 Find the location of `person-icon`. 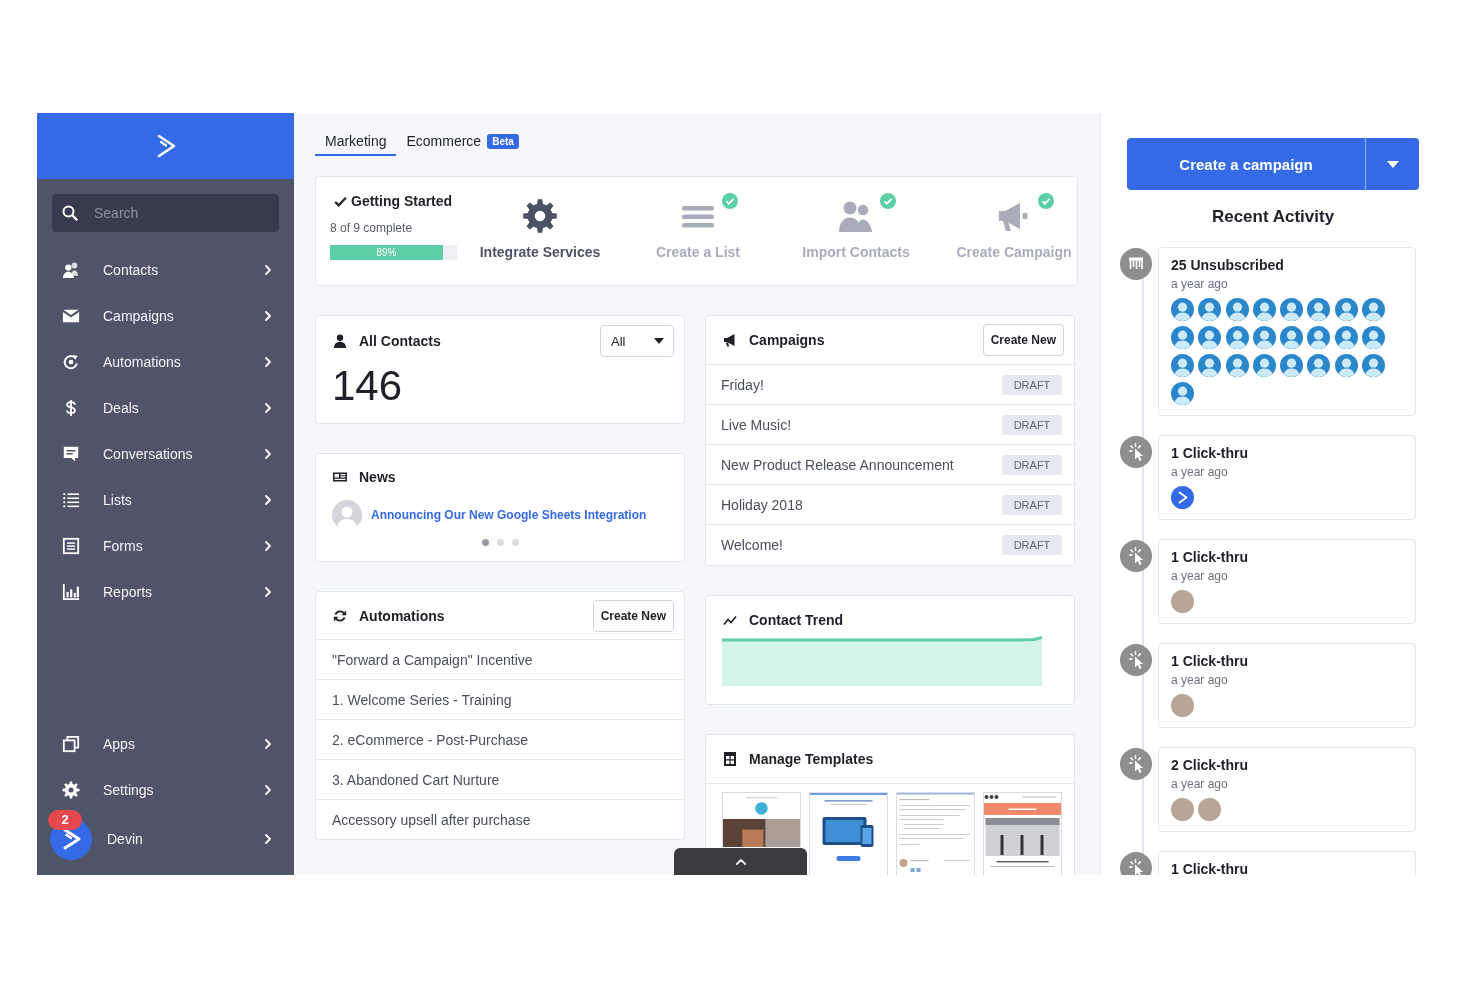

person-icon is located at coordinates (340, 341).